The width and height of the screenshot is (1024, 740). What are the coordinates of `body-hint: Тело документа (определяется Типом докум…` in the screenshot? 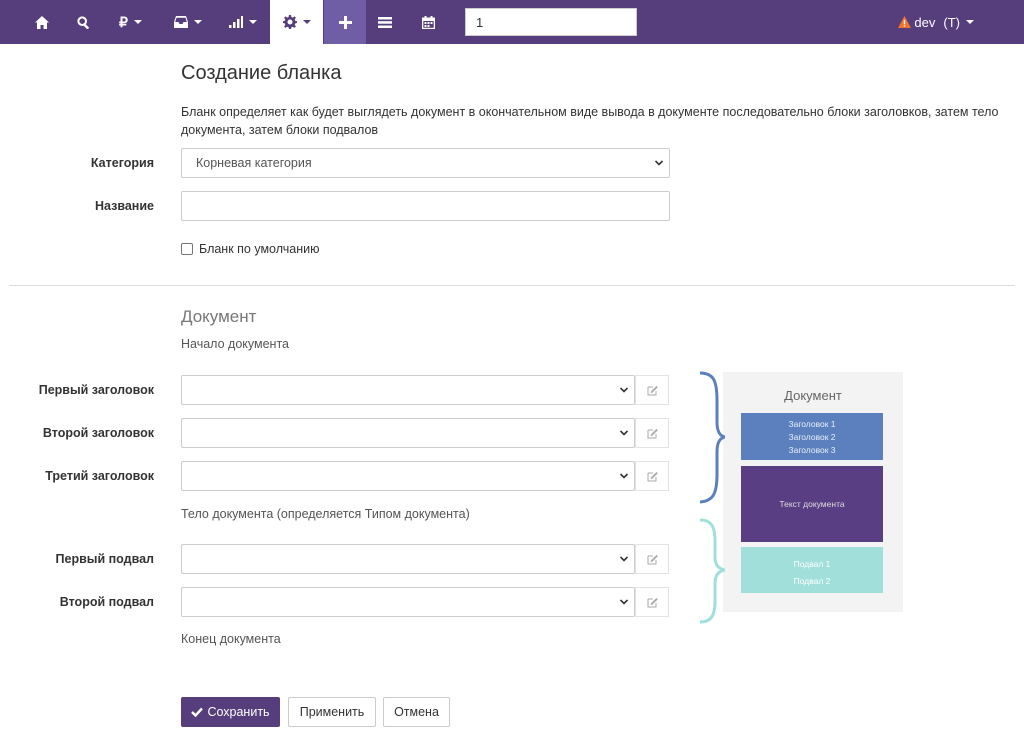 It's located at (325, 514).